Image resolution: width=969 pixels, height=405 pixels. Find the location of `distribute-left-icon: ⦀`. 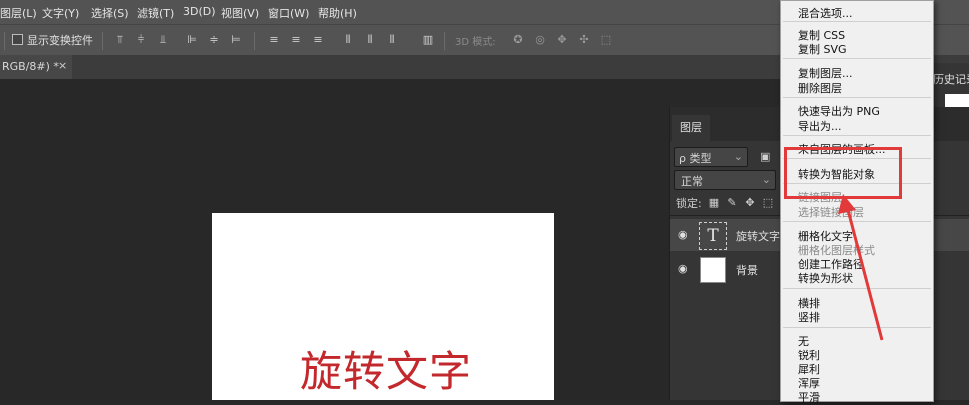

distribute-left-icon: ⦀ is located at coordinates (348, 40).